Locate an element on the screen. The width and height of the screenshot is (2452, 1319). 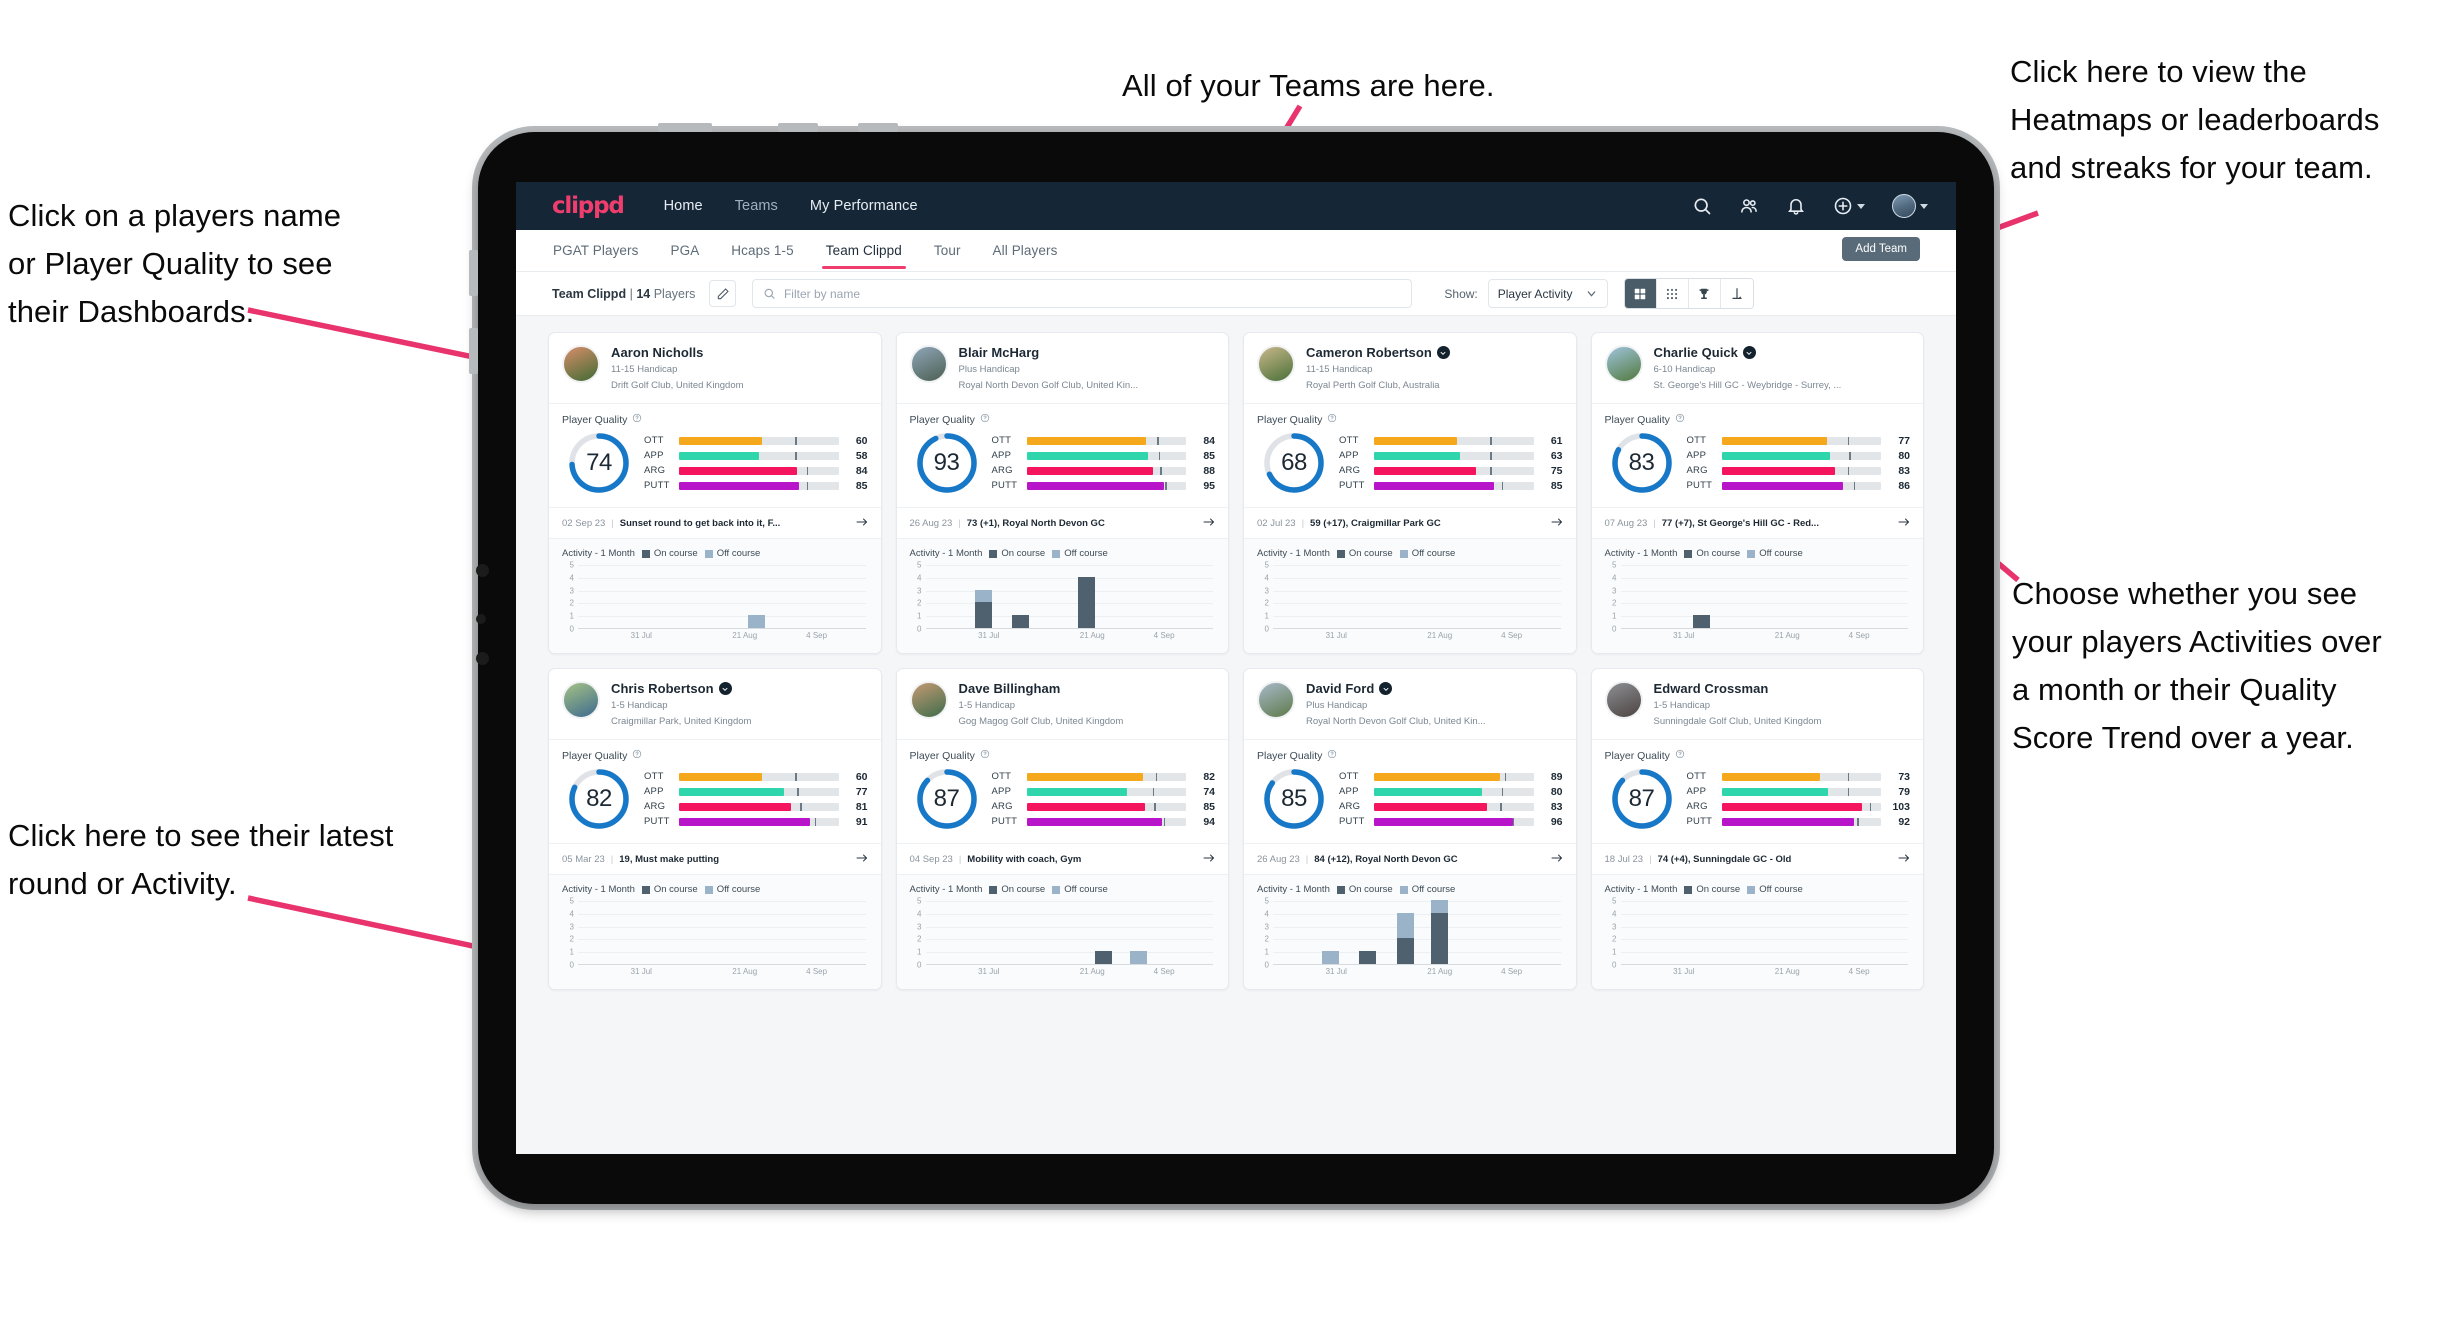
metric-row: PUTT 85 is located at coordinates (1451, 485).